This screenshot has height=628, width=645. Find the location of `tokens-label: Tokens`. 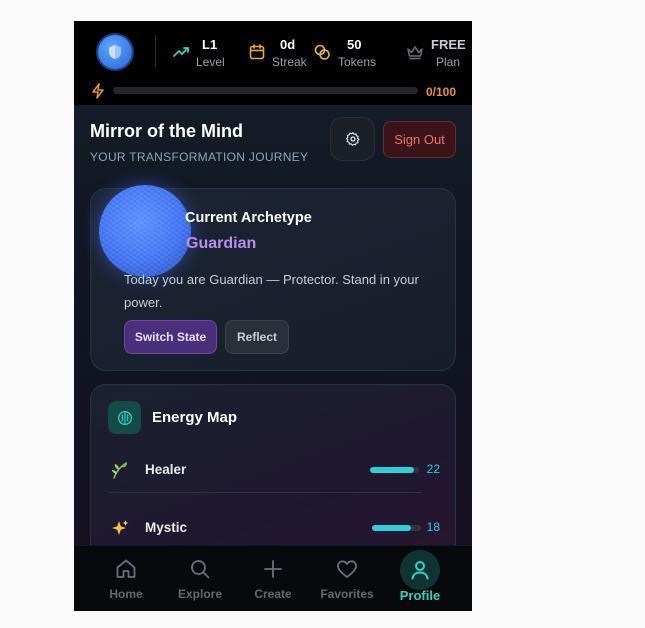

tokens-label: Tokens is located at coordinates (357, 62).